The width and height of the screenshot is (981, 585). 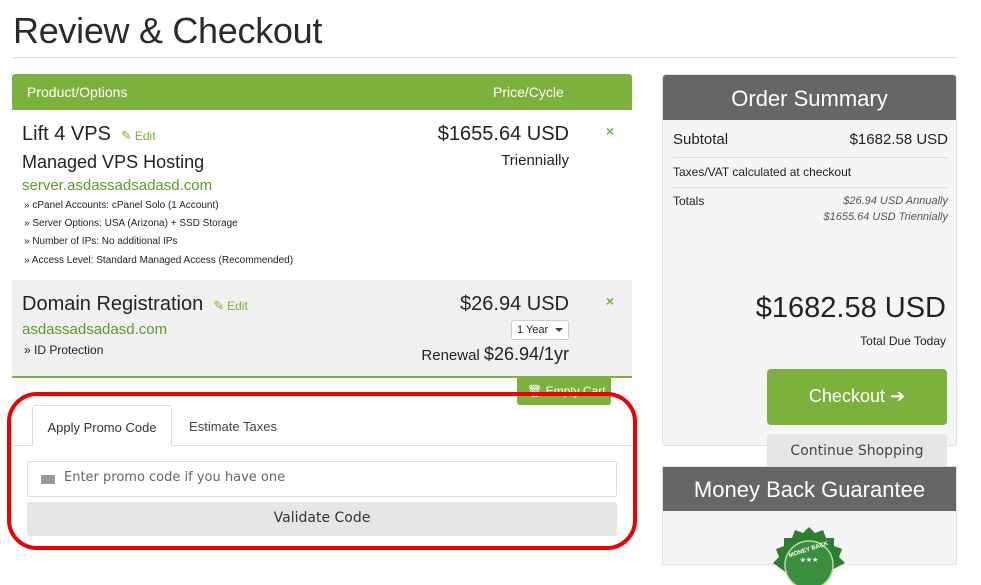 I want to click on guarantee-title: Money Back Guarantee, so click(x=809, y=489).